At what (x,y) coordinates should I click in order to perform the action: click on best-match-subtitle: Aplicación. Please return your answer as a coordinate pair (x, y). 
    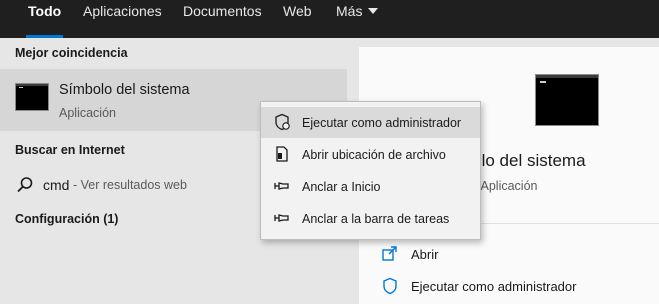
    Looking at the image, I should click on (87, 113).